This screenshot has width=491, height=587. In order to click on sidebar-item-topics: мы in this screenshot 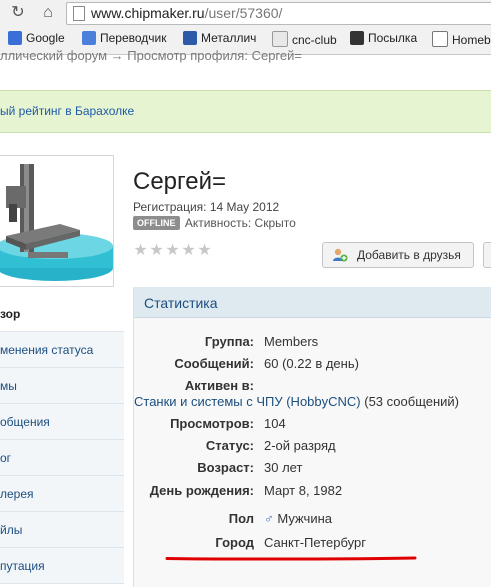, I will do `click(62, 386)`.